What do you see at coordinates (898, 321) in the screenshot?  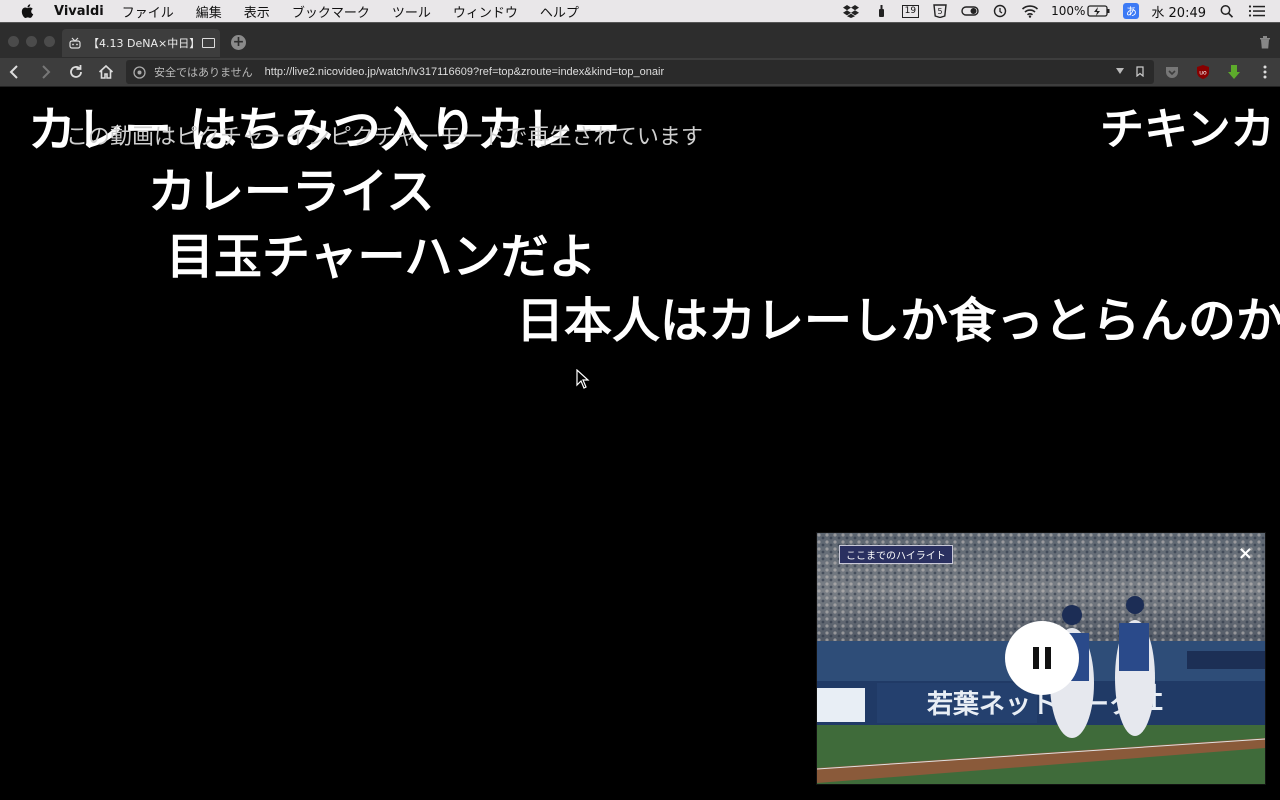 I see `scrolling-comment: 日本人はカレーしか食っとらんのか` at bounding box center [898, 321].